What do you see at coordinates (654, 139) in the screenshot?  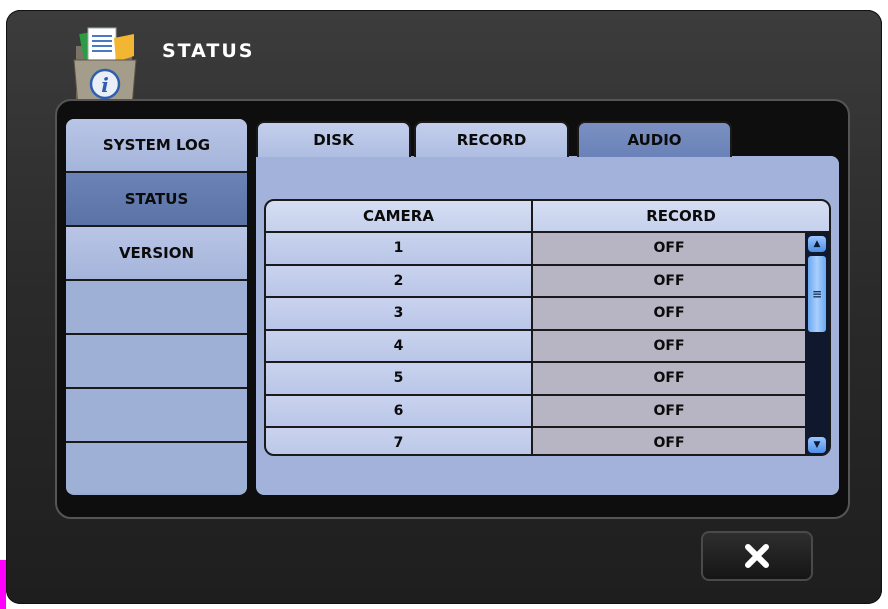 I see `tab-audio: AUDIO` at bounding box center [654, 139].